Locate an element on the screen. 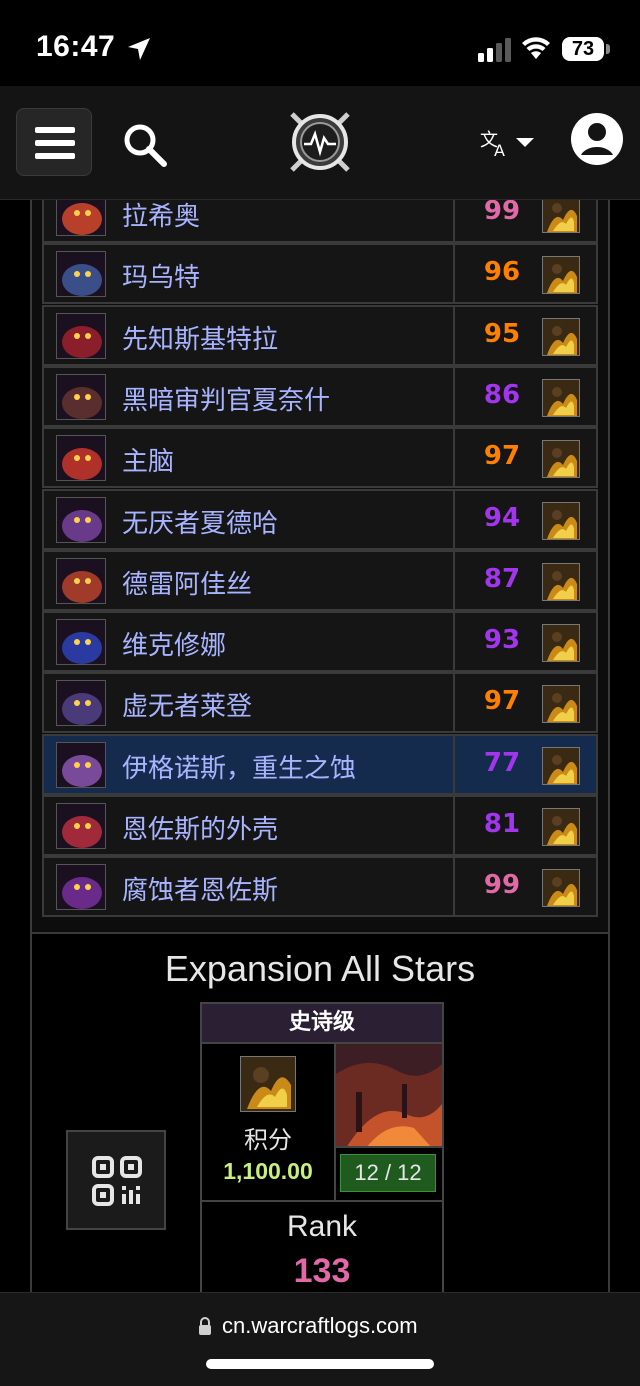 The height and width of the screenshot is (1386, 640). language-icon: 文 A is located at coordinates (508, 142).